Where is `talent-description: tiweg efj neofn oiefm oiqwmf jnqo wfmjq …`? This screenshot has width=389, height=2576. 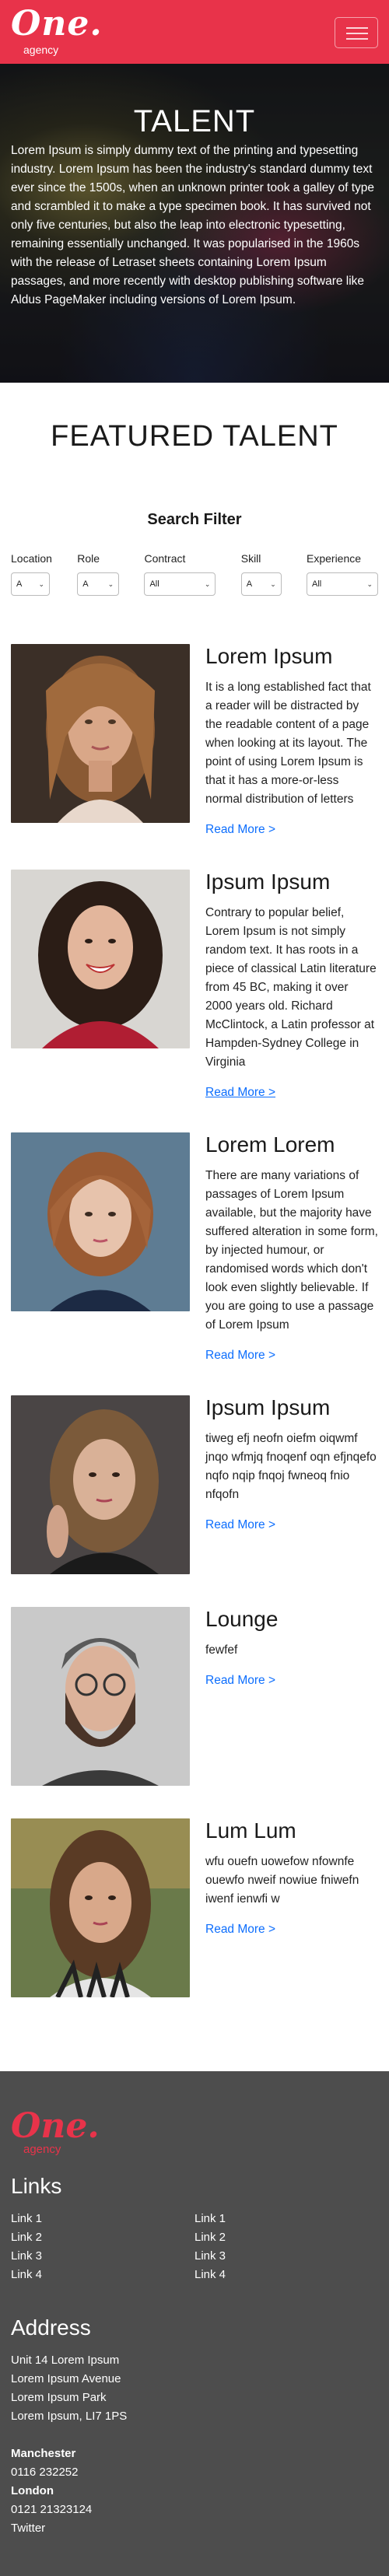 talent-description: tiweg efj neofn oiefm oiqwmf jnqo wfmjq … is located at coordinates (291, 1467).